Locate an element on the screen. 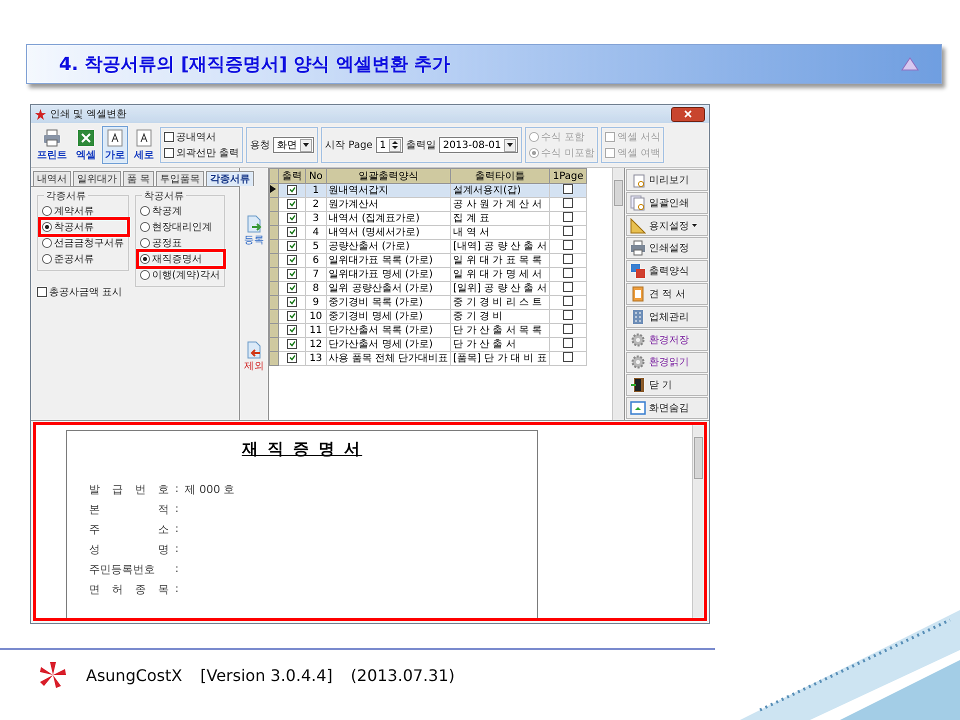 The image size is (960, 720). start-page-spinner: 1 is located at coordinates (389, 145).